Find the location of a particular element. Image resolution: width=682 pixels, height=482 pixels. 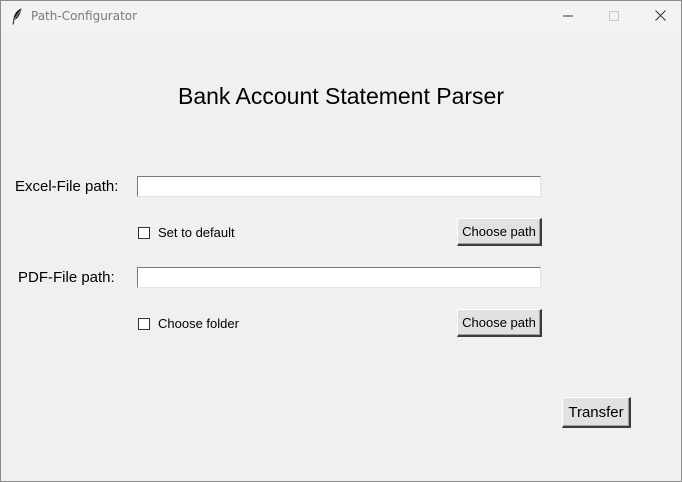

checkbox-label: Choose folder is located at coordinates (198, 323).